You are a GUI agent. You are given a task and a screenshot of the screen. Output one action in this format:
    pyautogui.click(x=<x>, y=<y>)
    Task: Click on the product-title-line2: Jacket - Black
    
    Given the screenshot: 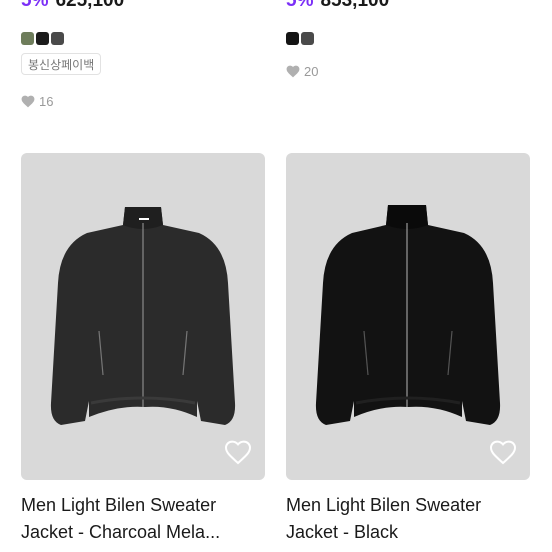 What is the action you would take?
    pyautogui.click(x=342, y=532)
    